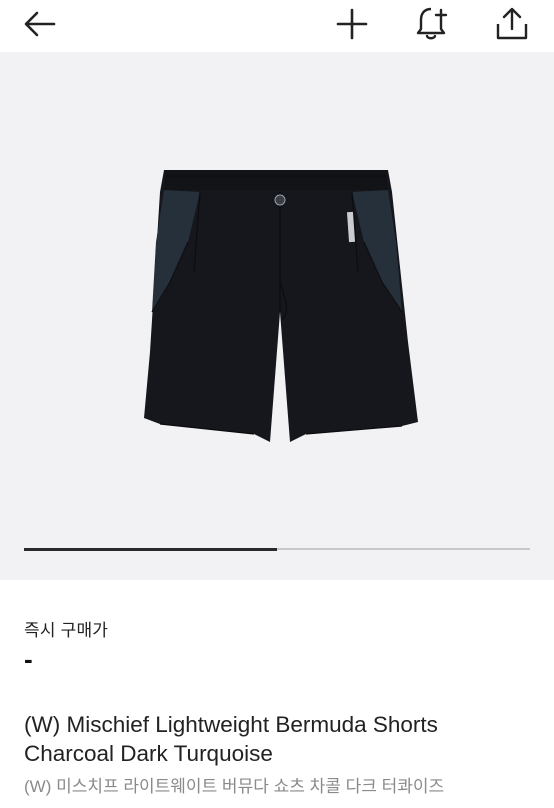  I want to click on top-app-bar, so click(277, 26).